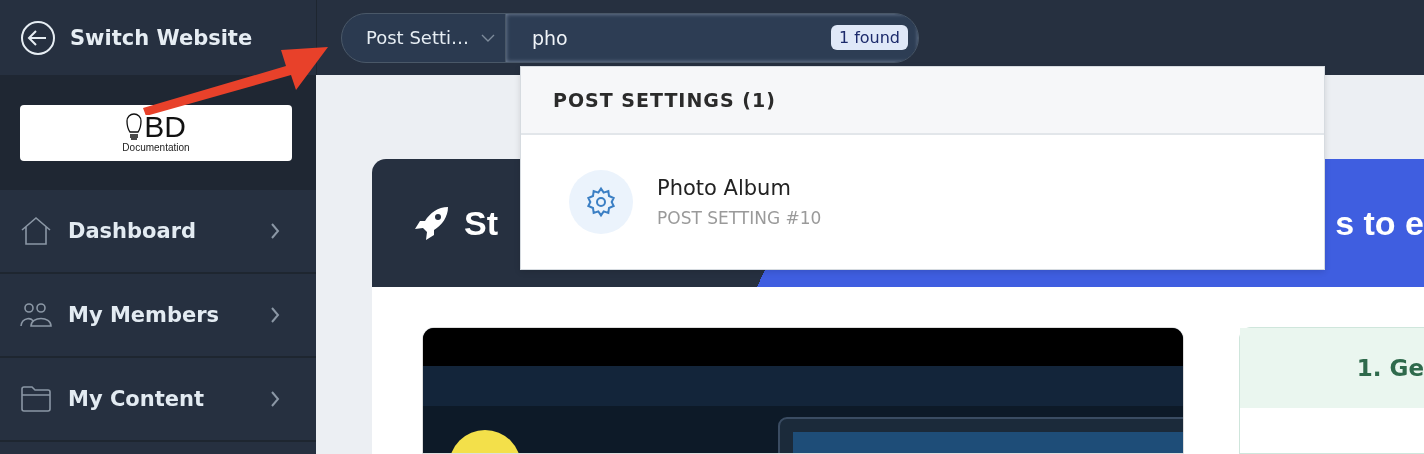 Image resolution: width=1424 pixels, height=454 pixels. I want to click on logo: BD Documentation, so click(156, 132).